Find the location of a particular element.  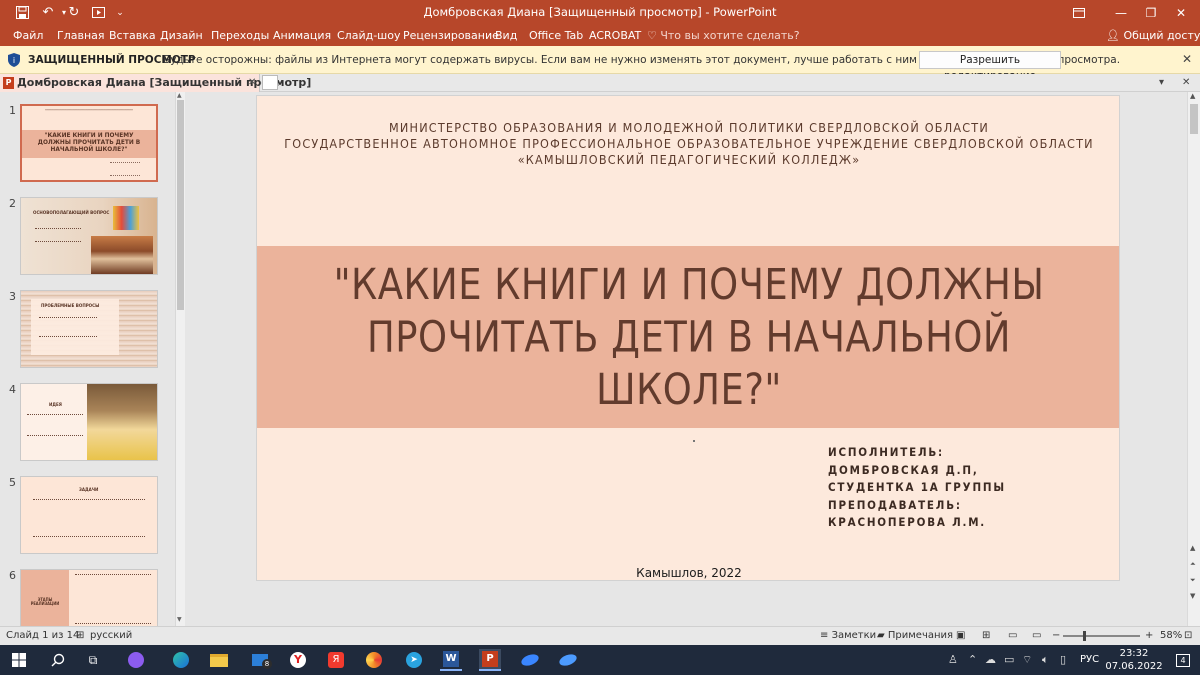

person-icon: 👤︎ is located at coordinates (1115, 35).